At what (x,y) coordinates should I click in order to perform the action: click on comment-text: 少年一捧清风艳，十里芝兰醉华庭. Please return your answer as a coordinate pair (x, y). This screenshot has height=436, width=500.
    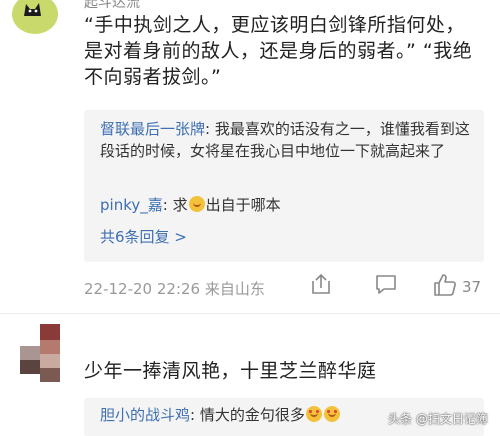
    Looking at the image, I should click on (230, 371).